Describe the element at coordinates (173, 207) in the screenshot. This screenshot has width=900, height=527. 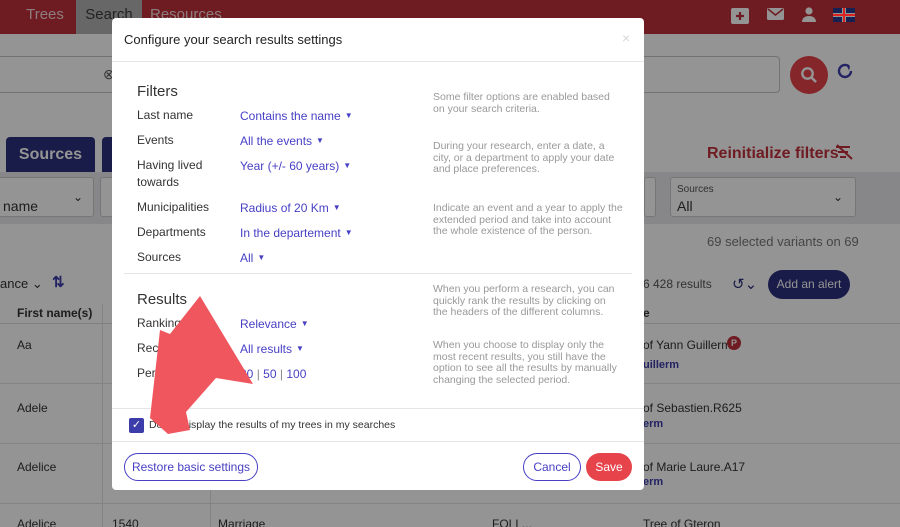
I see `municipalities-label: Municipalities` at that location.